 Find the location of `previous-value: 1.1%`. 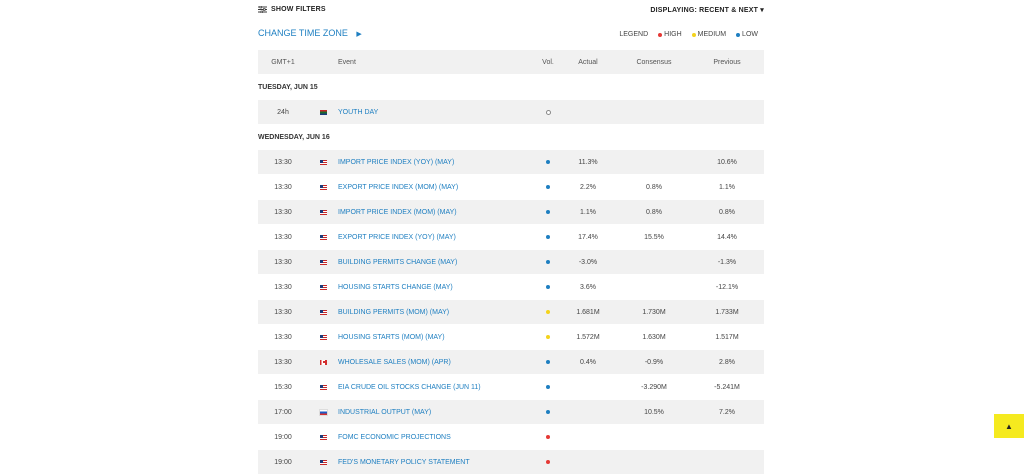

previous-value: 1.1% is located at coordinates (727, 187).